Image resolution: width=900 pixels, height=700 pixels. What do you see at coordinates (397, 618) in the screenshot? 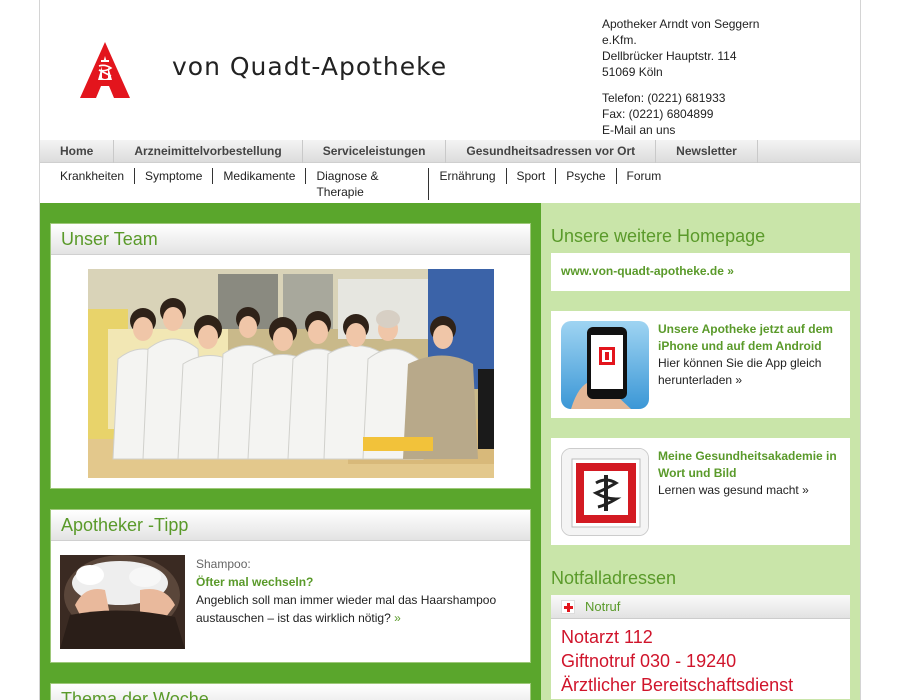
I see `tip-more-link: »` at bounding box center [397, 618].